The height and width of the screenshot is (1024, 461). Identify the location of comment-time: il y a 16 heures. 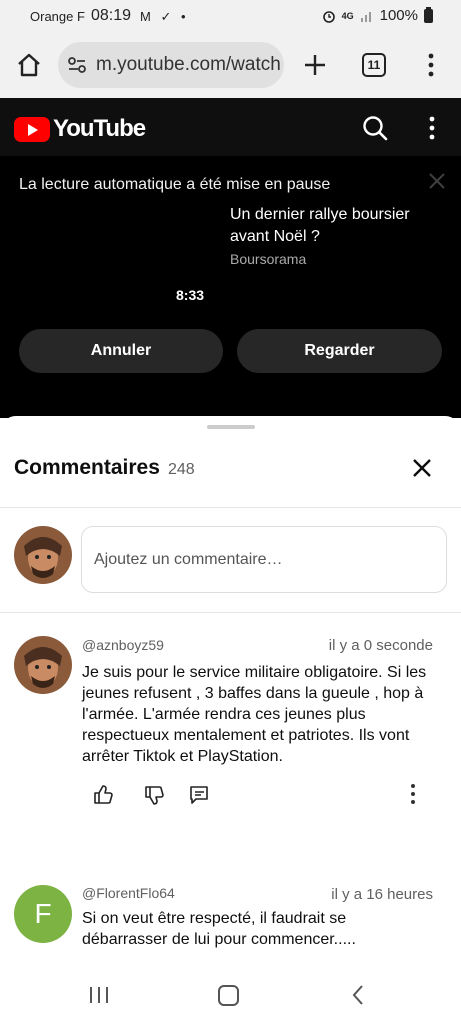
(382, 894).